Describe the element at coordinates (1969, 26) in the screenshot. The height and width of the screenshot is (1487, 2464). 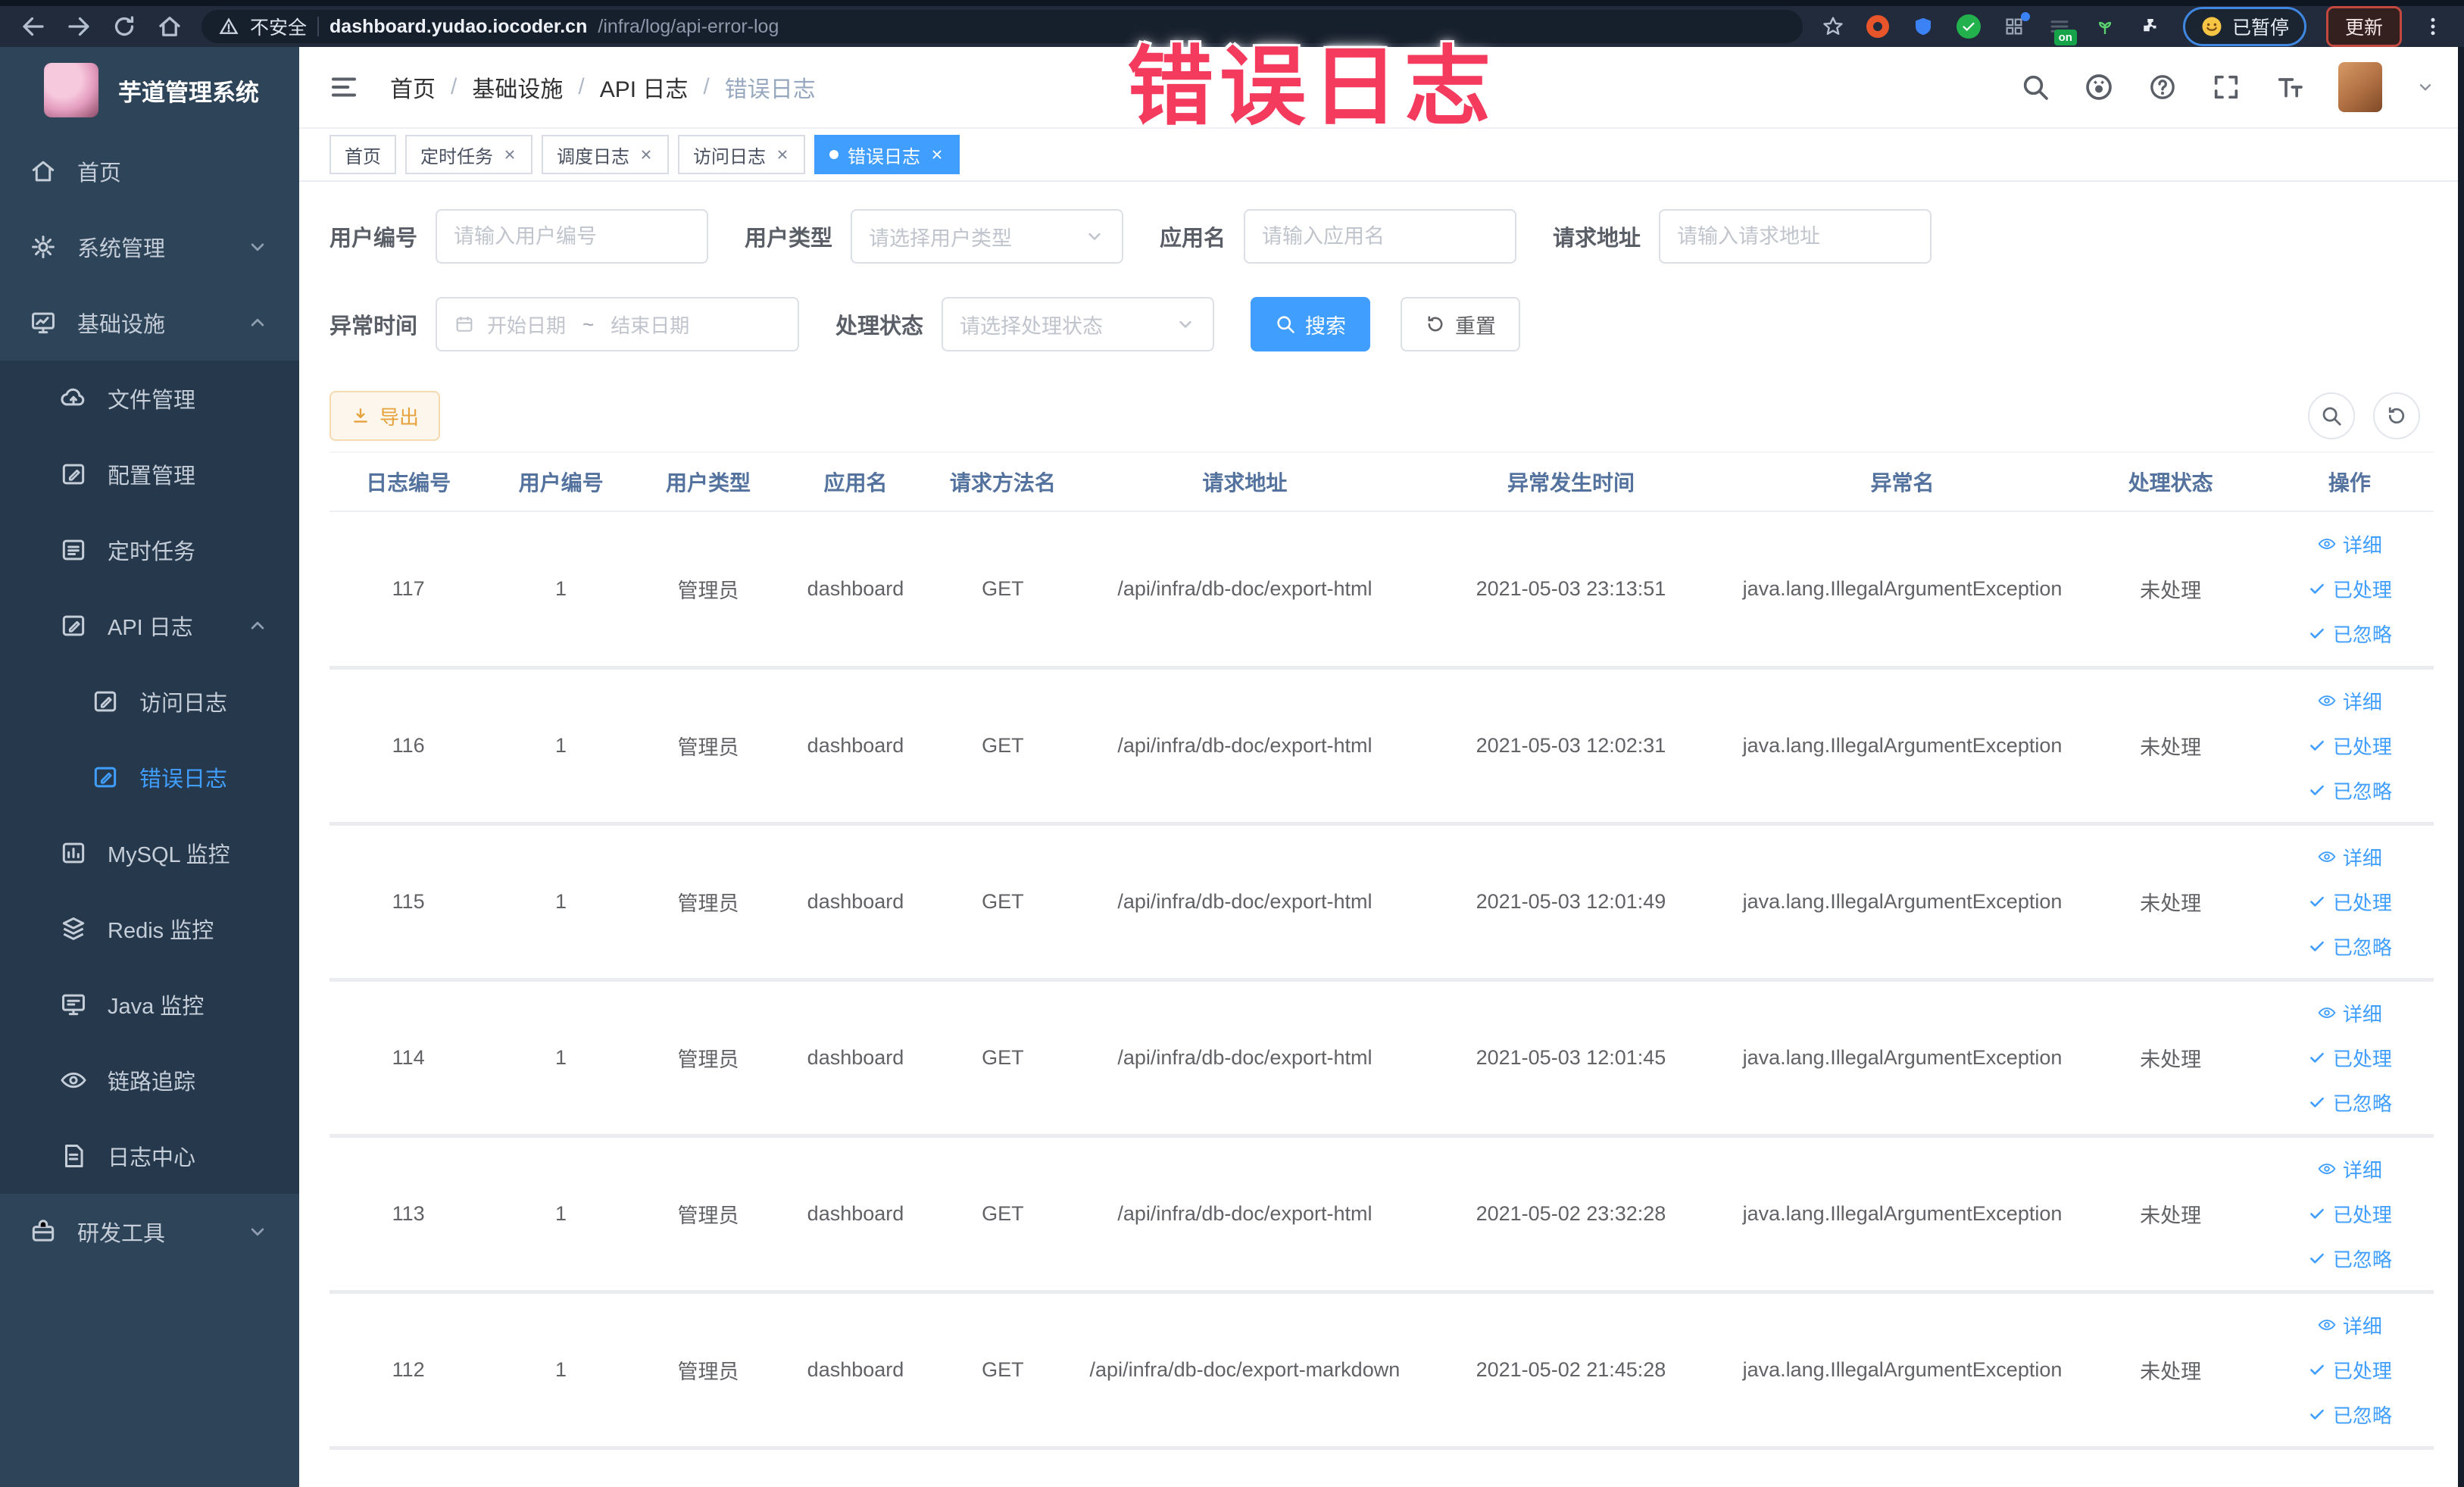
I see `green-check-extension-icon` at that location.